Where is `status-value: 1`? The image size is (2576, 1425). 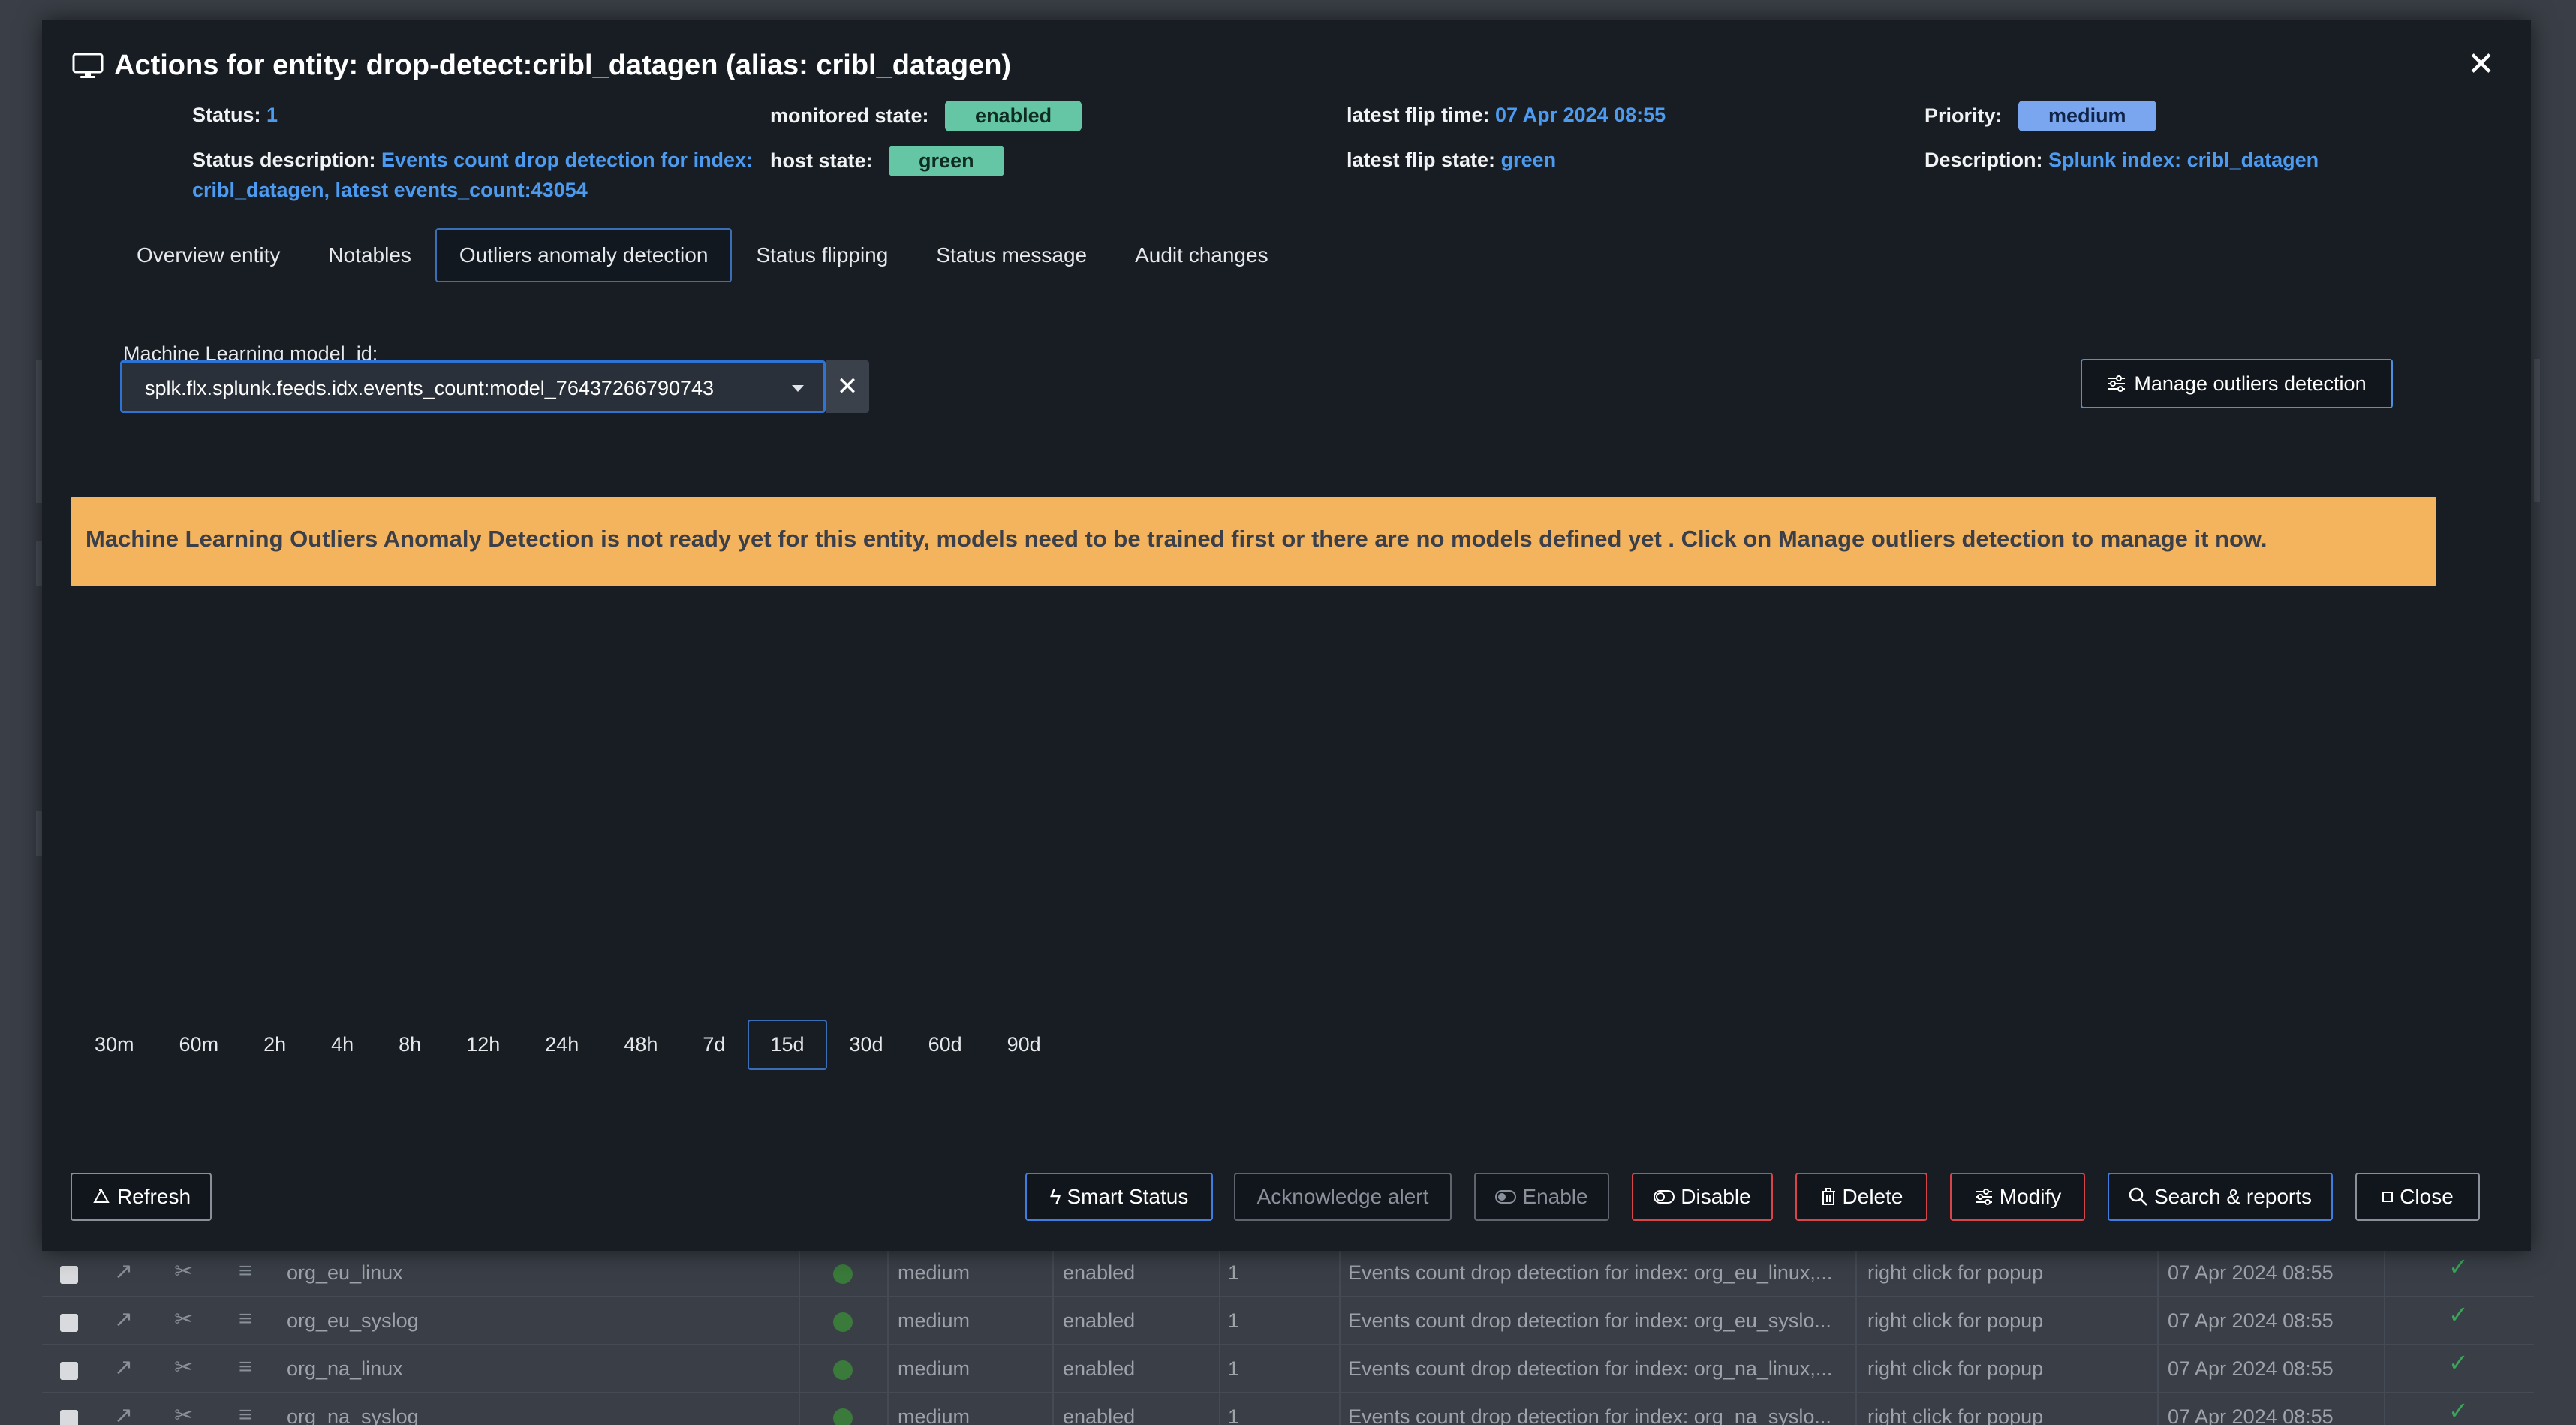 status-value: 1 is located at coordinates (272, 115).